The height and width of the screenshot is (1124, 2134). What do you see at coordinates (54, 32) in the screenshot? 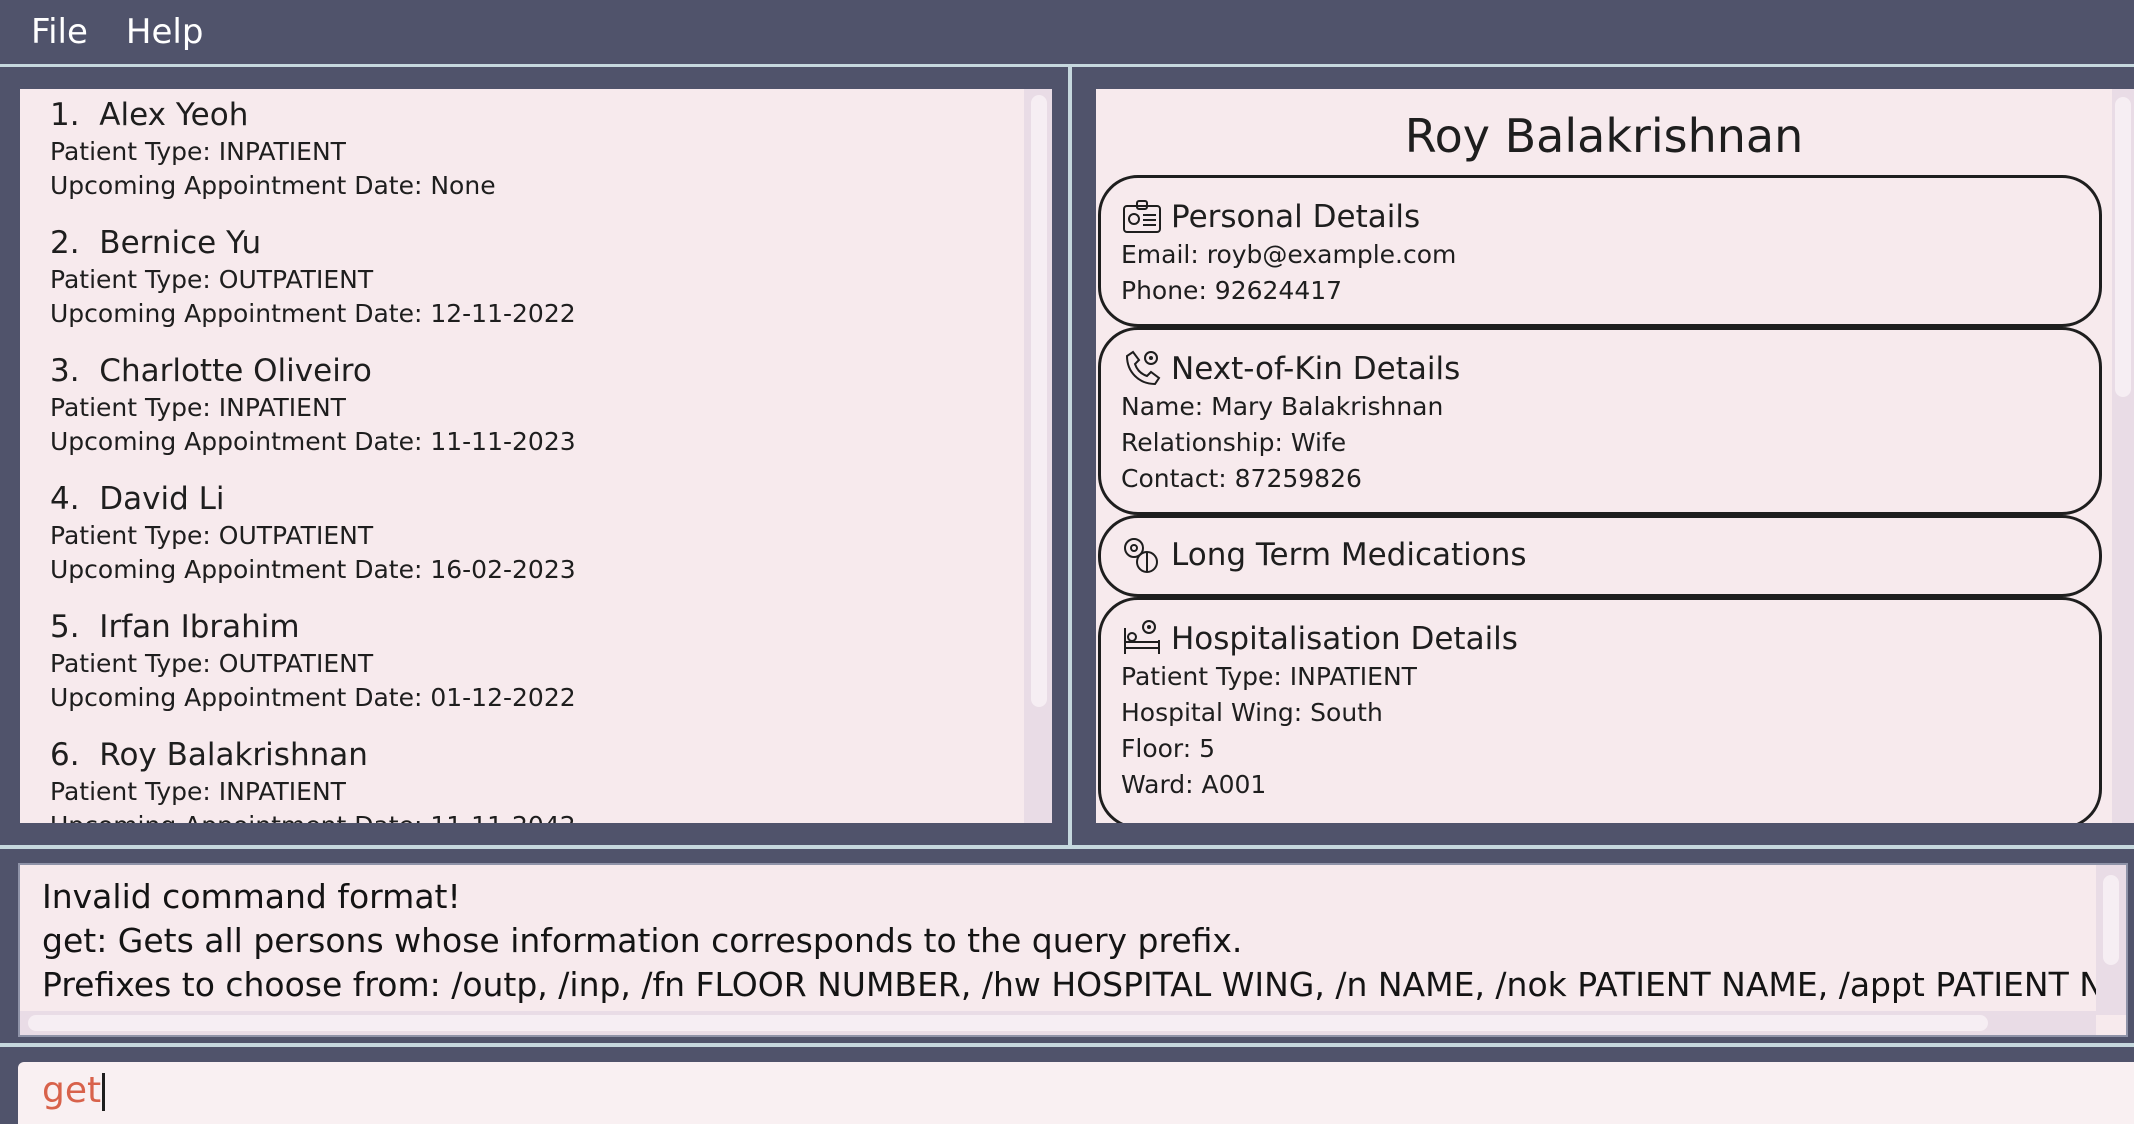
I see `menu-file: File` at bounding box center [54, 32].